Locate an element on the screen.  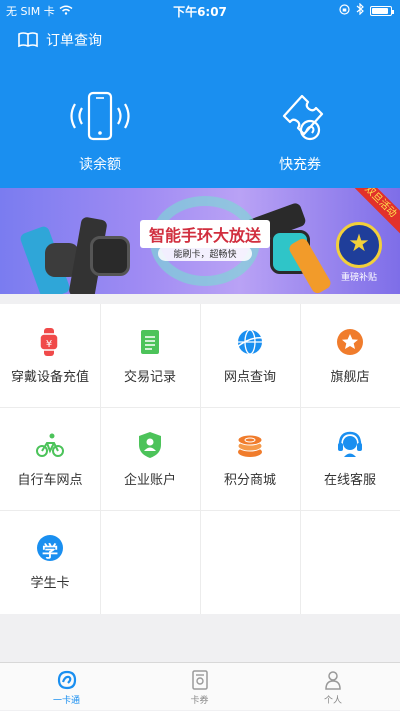
phone-nfc-icon is located at coordinates (100, 118).